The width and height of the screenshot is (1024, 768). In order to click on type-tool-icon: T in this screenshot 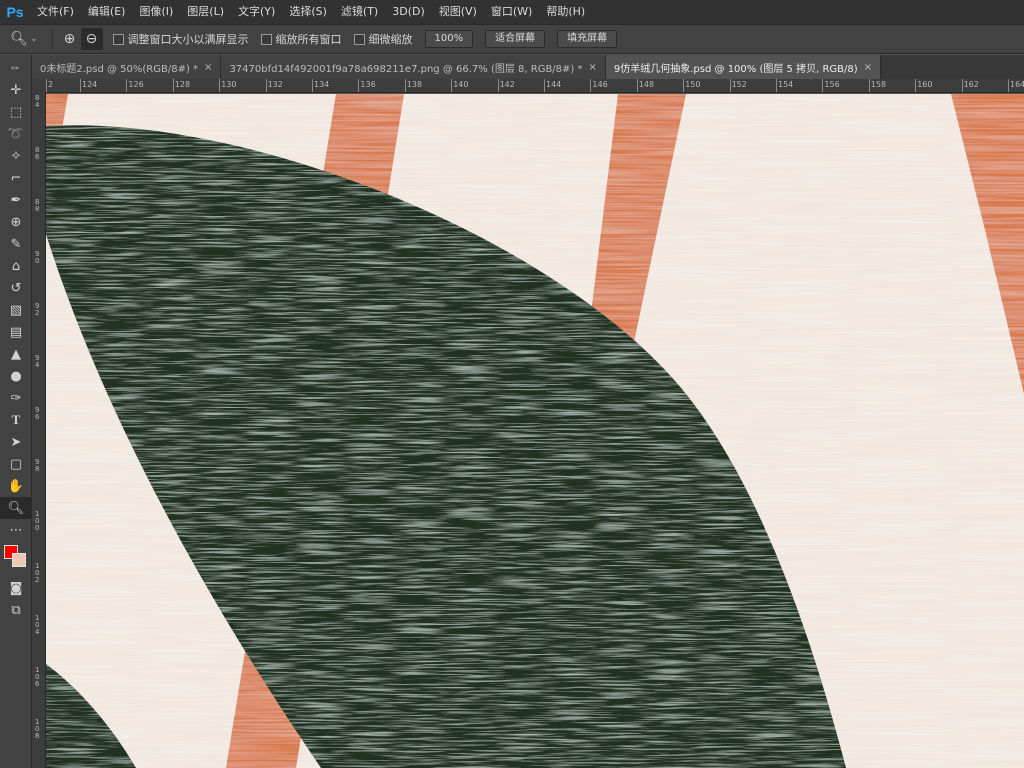, I will do `click(16, 420)`.